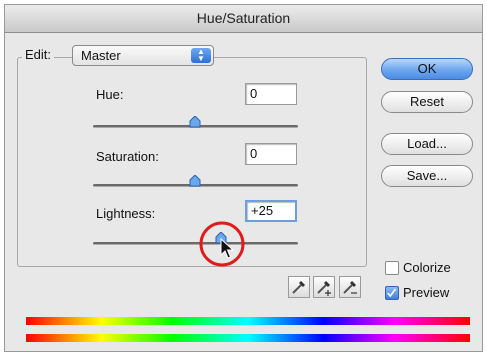 The width and height of the screenshot is (487, 356). Describe the element at coordinates (195, 181) in the screenshot. I see `saturation-slider-thumb` at that location.